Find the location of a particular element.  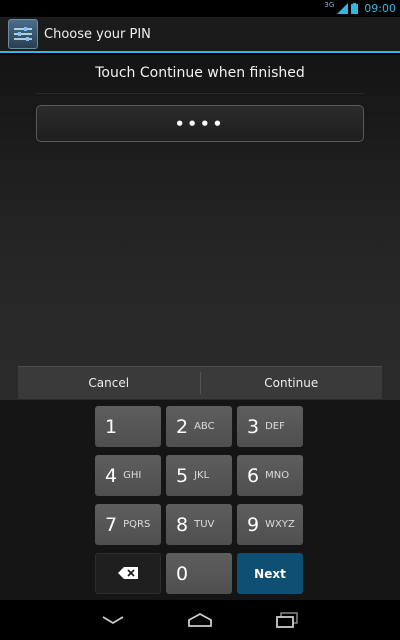

home-icon is located at coordinates (200, 620).